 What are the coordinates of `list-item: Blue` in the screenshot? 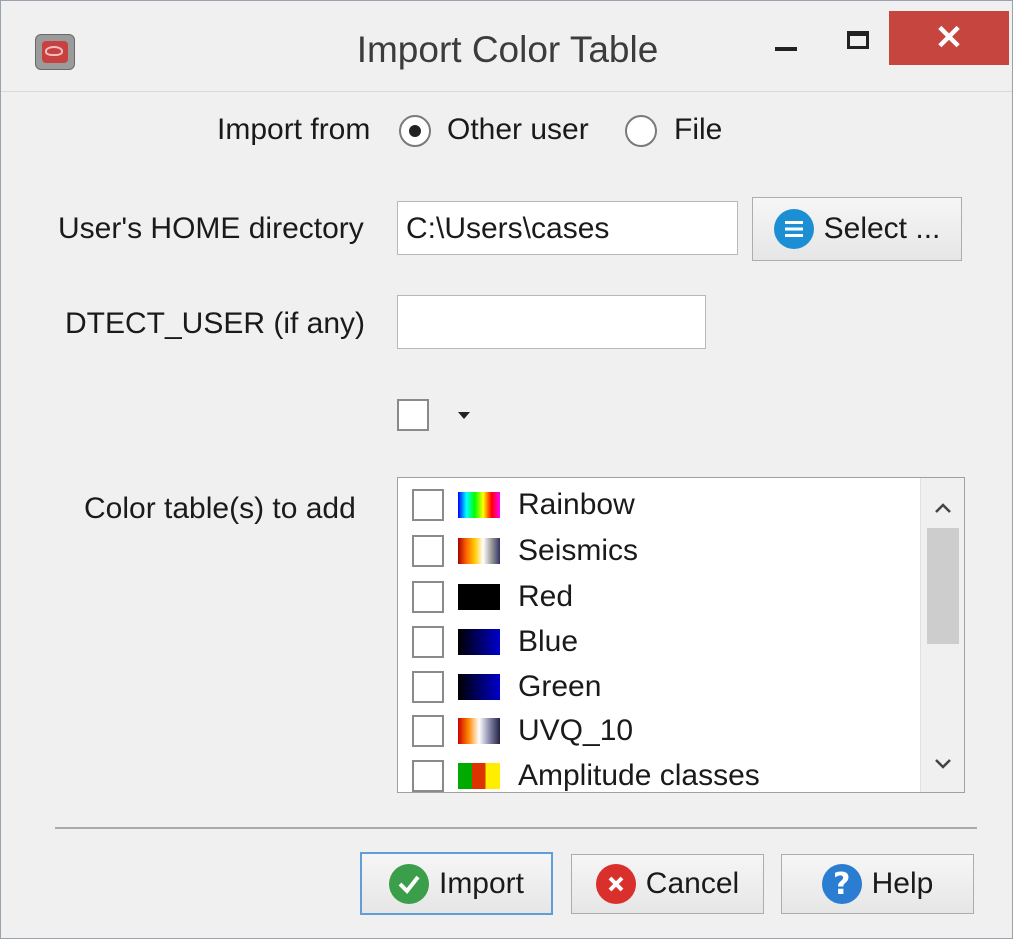 It's located at (495, 642).